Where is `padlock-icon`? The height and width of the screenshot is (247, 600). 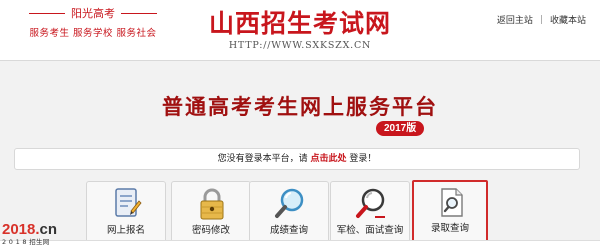
padlock-icon is located at coordinates (212, 204).